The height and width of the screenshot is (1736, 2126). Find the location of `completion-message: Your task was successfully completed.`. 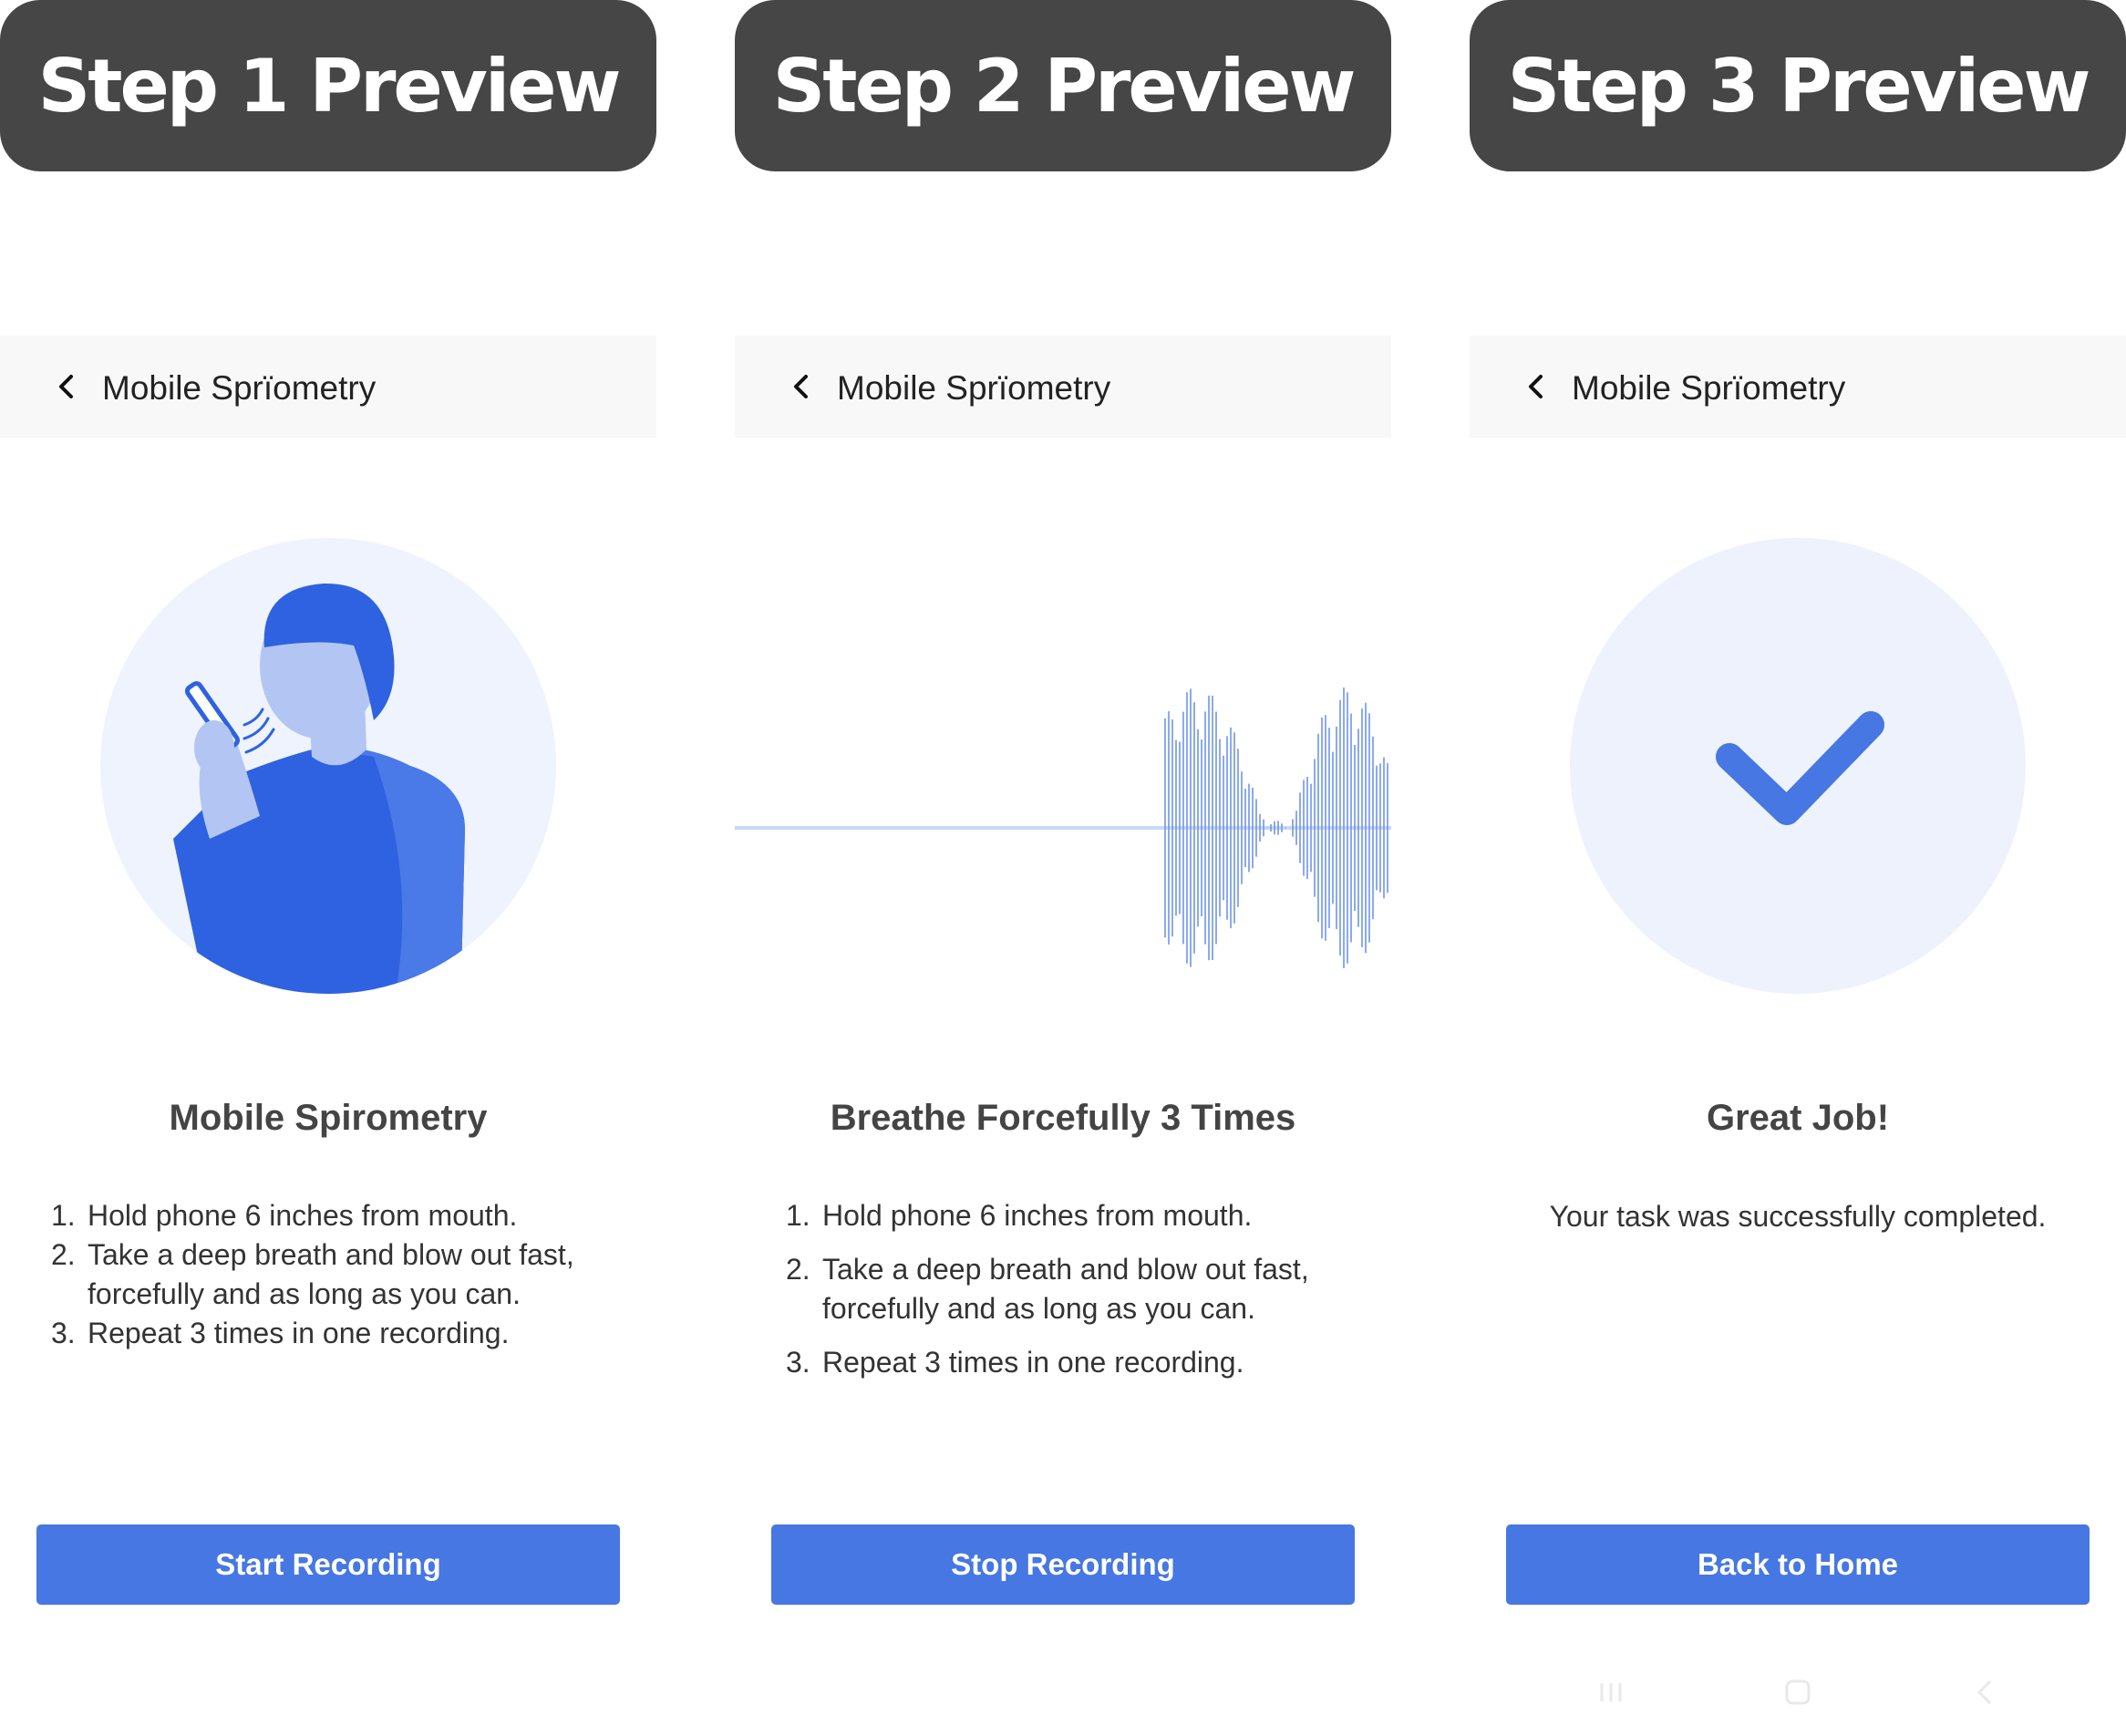

completion-message: Your task was successfully completed. is located at coordinates (1798, 1216).